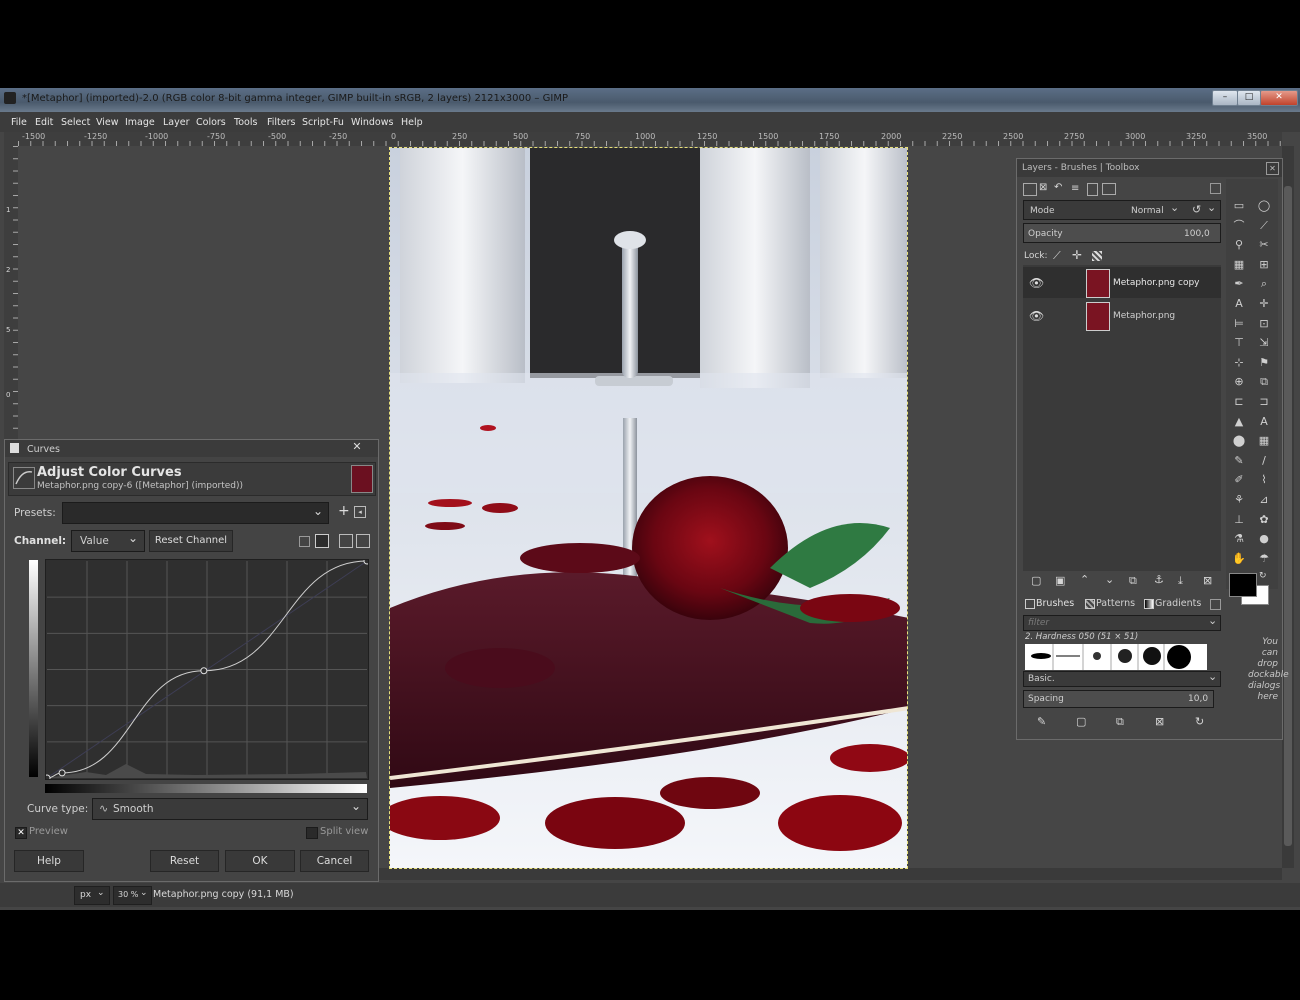 The image size is (1300, 1000). Describe the element at coordinates (1239, 500) in the screenshot. I see `clone-tool-icon: ⚘` at that location.